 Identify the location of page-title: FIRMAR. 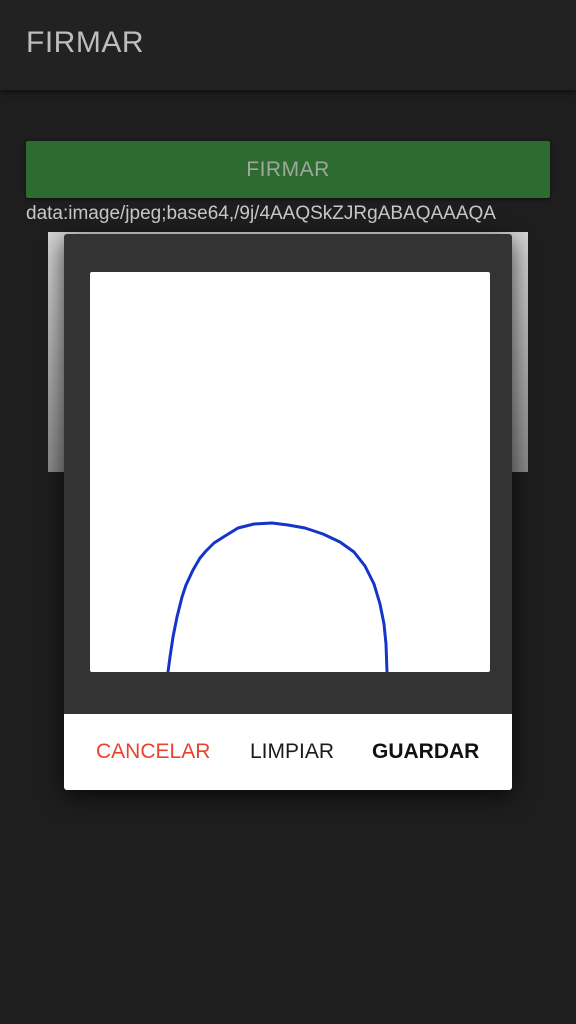
(85, 42).